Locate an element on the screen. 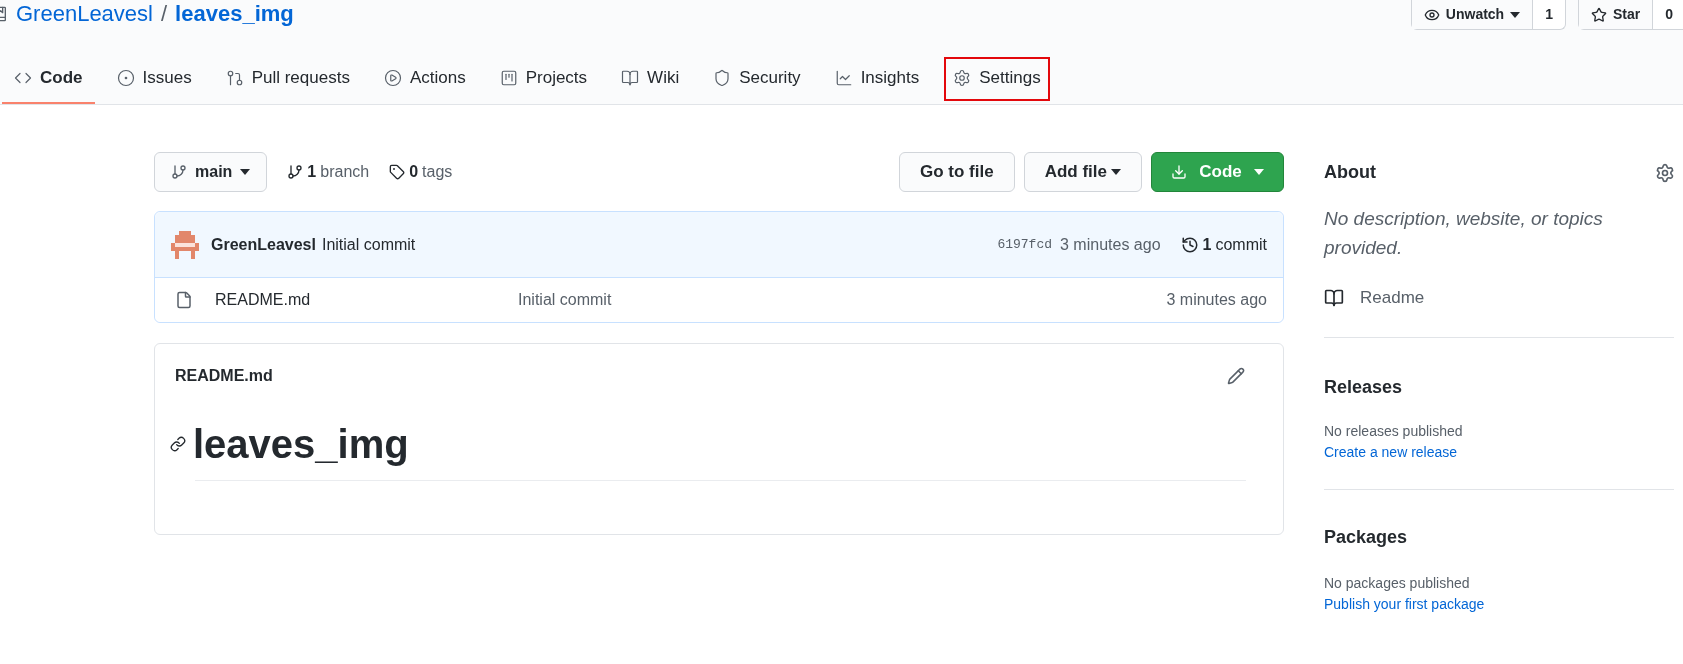  commit-time: 3 minutes ago is located at coordinates (1110, 244).